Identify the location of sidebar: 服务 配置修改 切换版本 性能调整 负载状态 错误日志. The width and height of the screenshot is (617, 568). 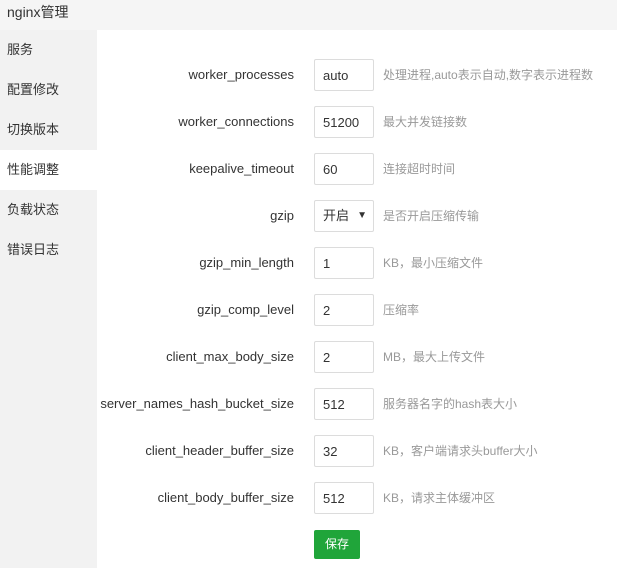
(48, 299).